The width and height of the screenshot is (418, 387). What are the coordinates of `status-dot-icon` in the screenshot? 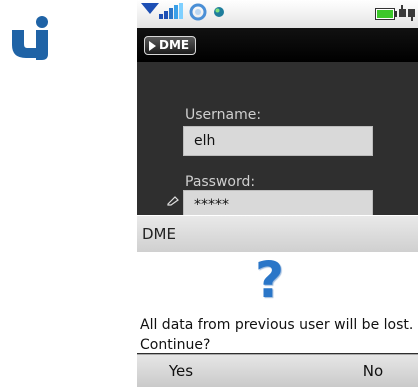 It's located at (219, 12).